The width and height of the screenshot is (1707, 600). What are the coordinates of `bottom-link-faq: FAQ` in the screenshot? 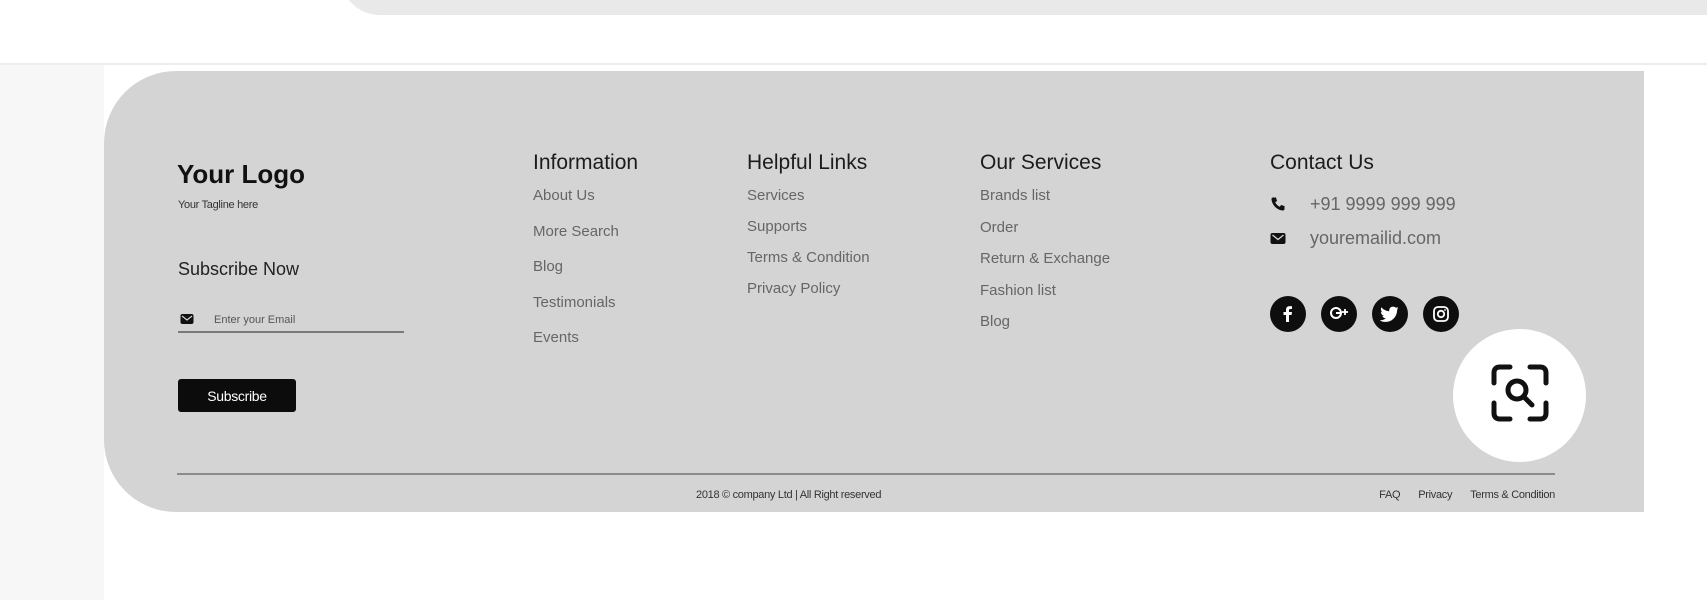 It's located at (1389, 495).